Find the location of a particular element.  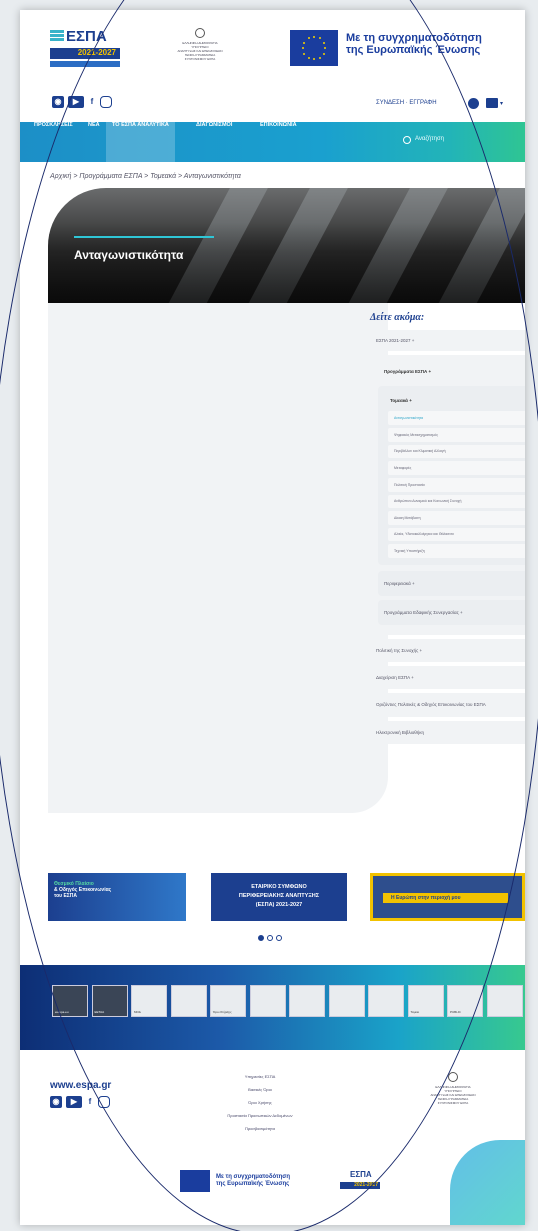

sidebar-leaf-item: Ανθρώπινο Δυναμικό και Κοινωνική Συνοχή is located at coordinates (456, 501).